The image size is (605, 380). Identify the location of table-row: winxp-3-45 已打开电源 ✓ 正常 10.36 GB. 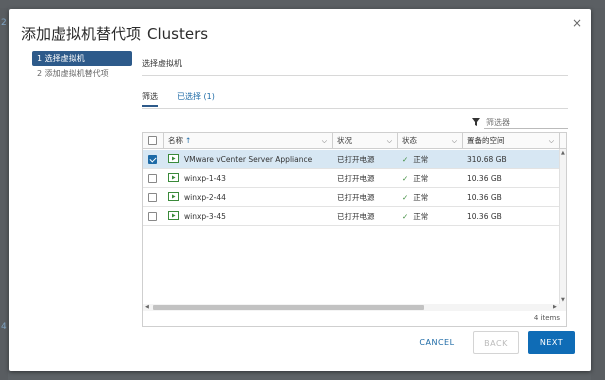
(351, 216).